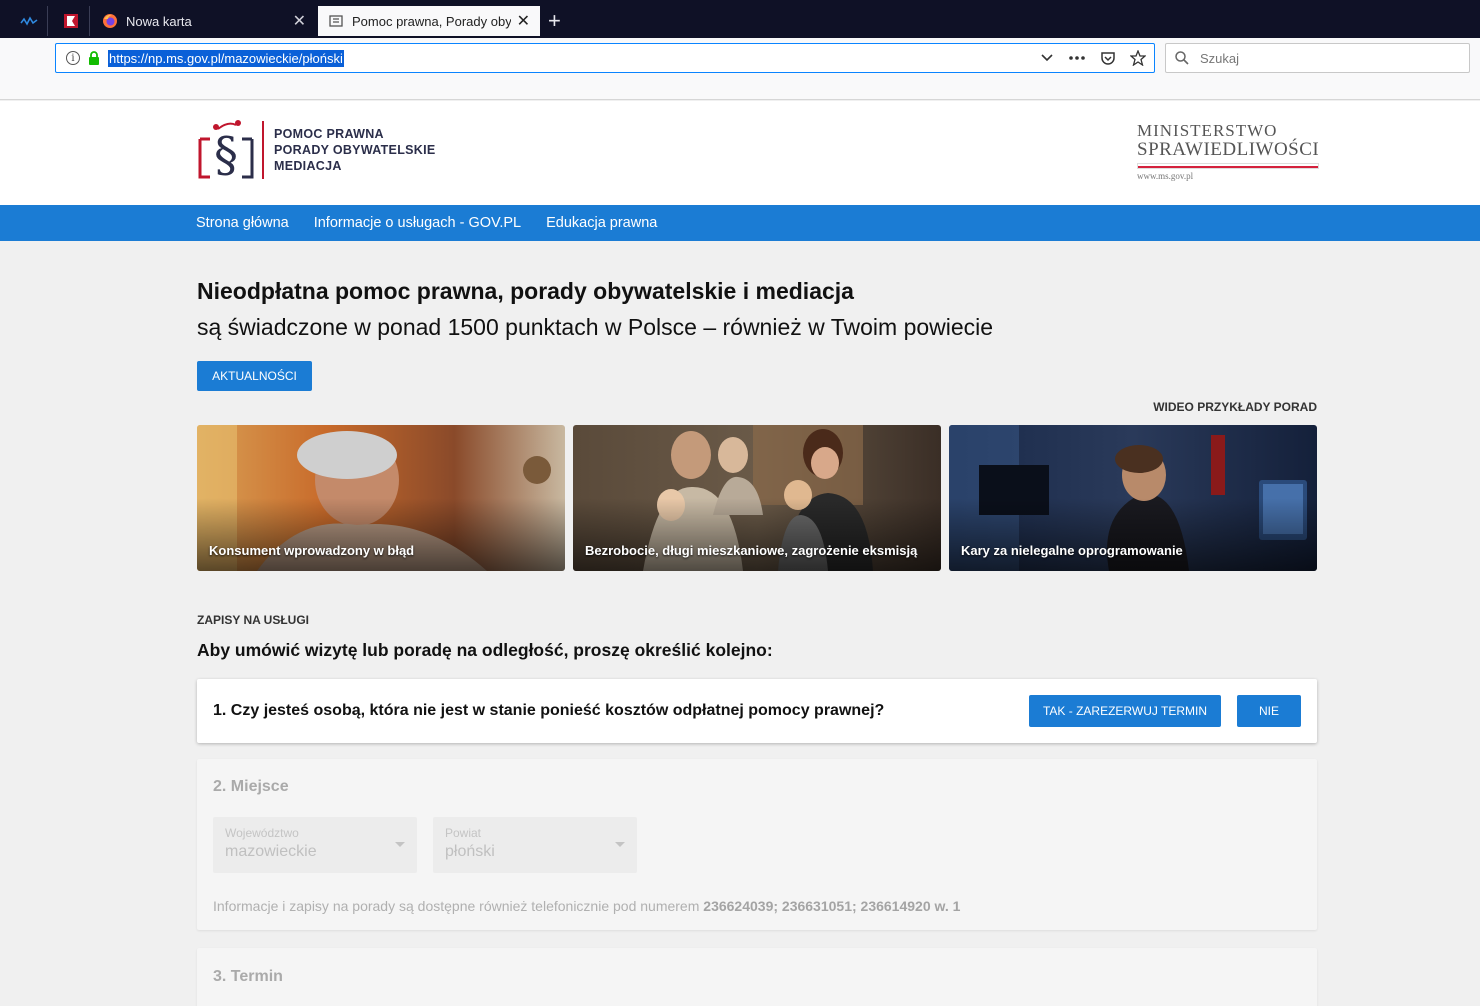  What do you see at coordinates (308, 166) in the screenshot?
I see `logo-line: MEDIACJA` at bounding box center [308, 166].